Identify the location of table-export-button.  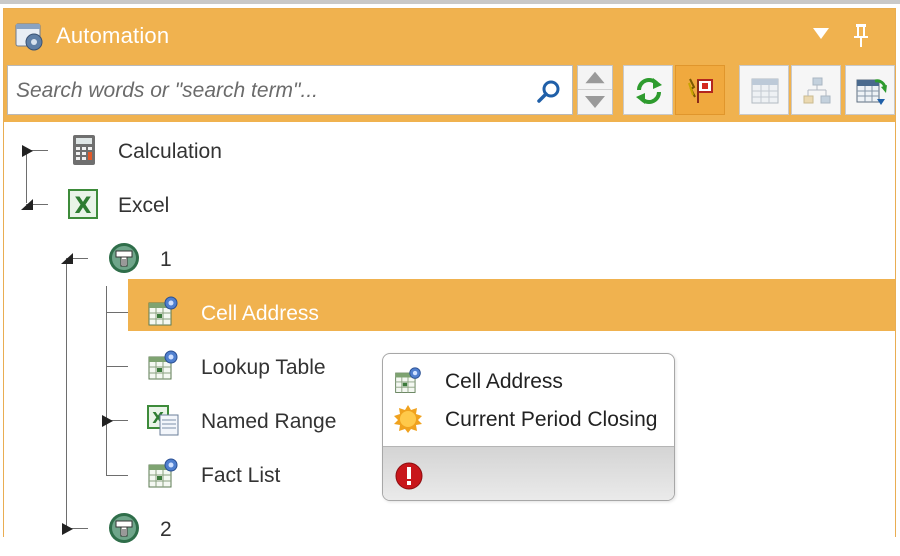
(870, 90).